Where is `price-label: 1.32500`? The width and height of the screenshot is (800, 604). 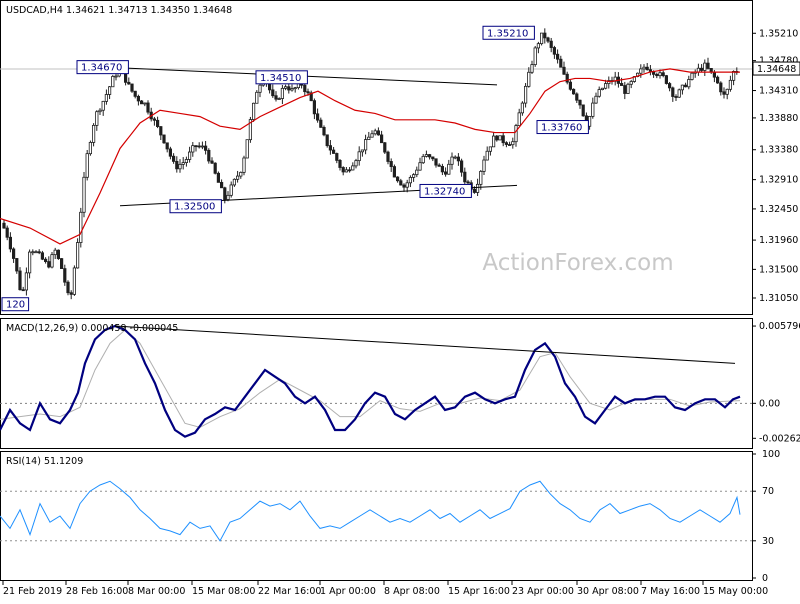
price-label: 1.32500 is located at coordinates (194, 207).